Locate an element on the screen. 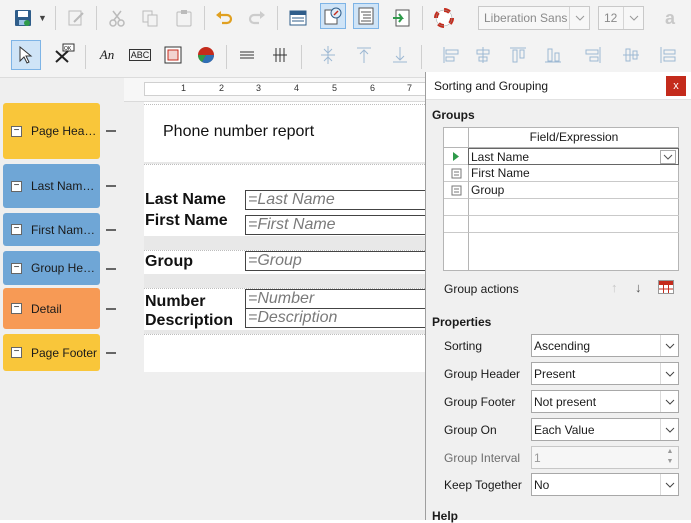 This screenshot has width=691, height=523. redo-icon is located at coordinates (257, 18).